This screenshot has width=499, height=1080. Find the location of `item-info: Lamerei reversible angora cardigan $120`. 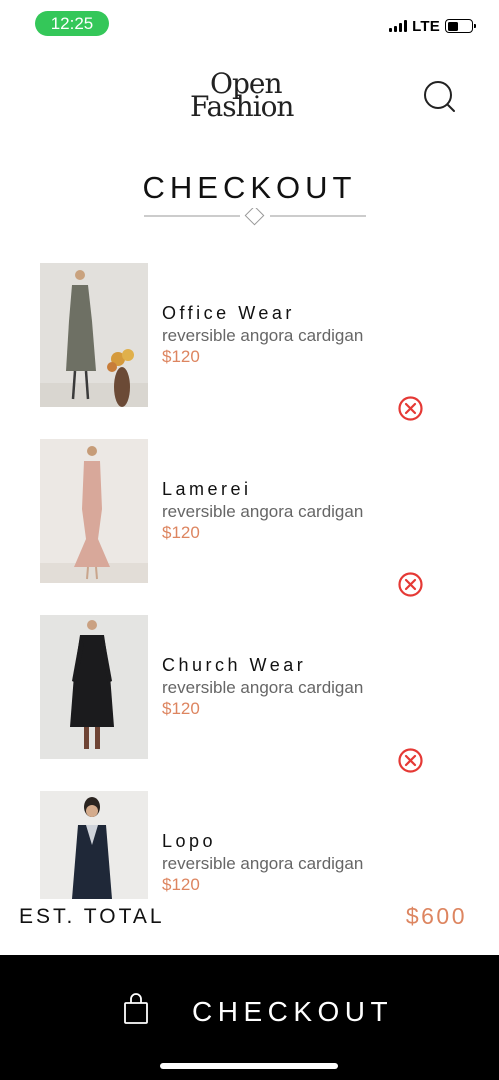

item-info: Lamerei reversible angora cardigan $120 is located at coordinates (262, 510).